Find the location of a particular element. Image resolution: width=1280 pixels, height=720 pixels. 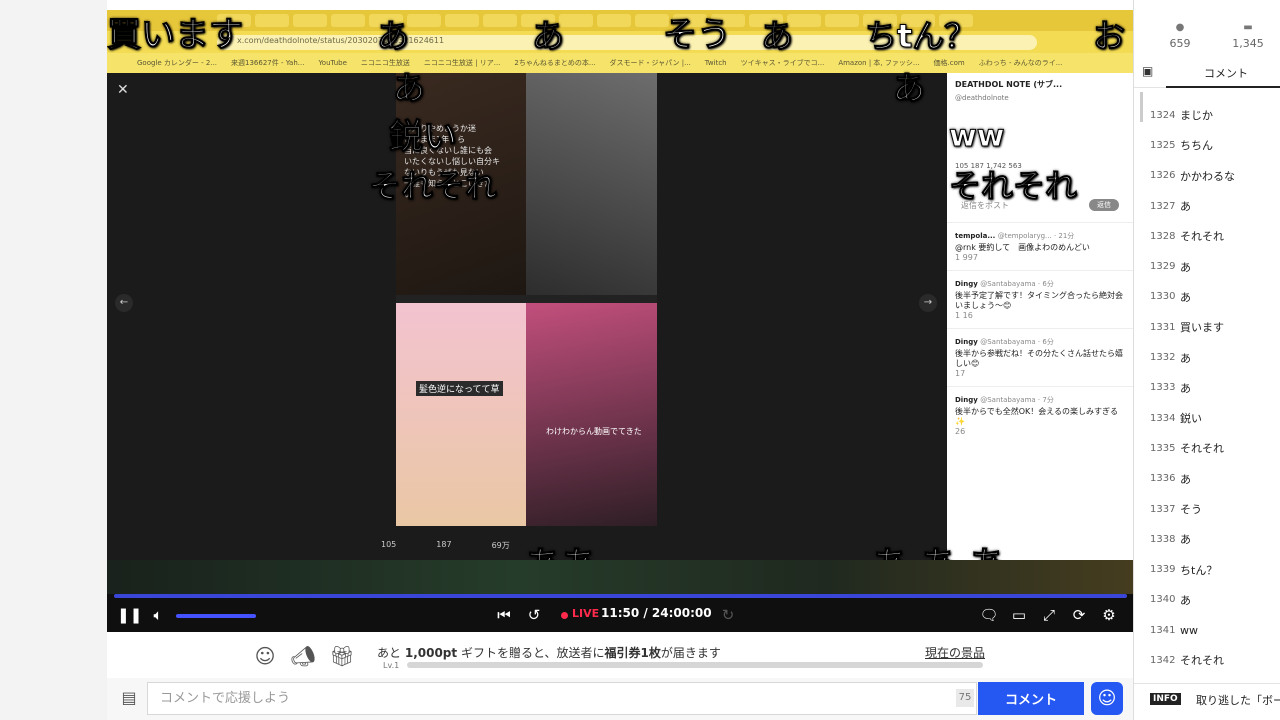

info-badge: INFO is located at coordinates (1165, 699).